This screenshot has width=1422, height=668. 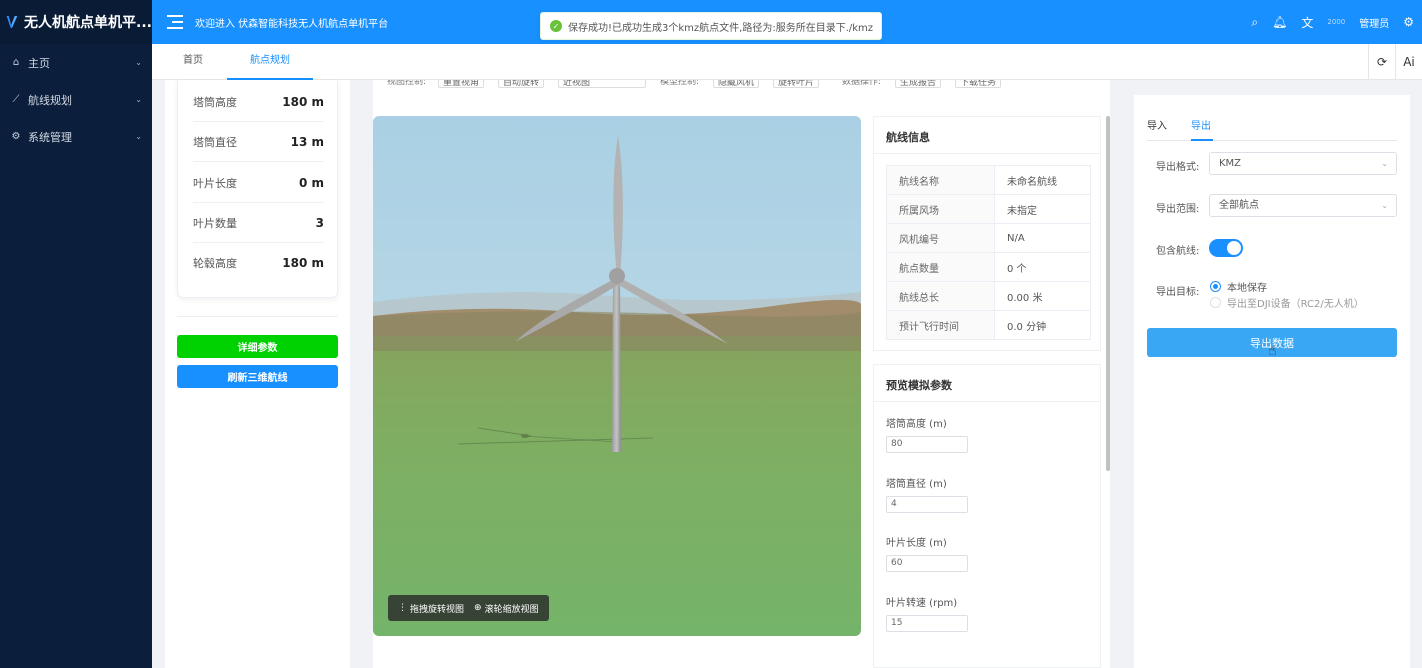 I want to click on radio-local-save: 本地保存, so click(x=1238, y=286).